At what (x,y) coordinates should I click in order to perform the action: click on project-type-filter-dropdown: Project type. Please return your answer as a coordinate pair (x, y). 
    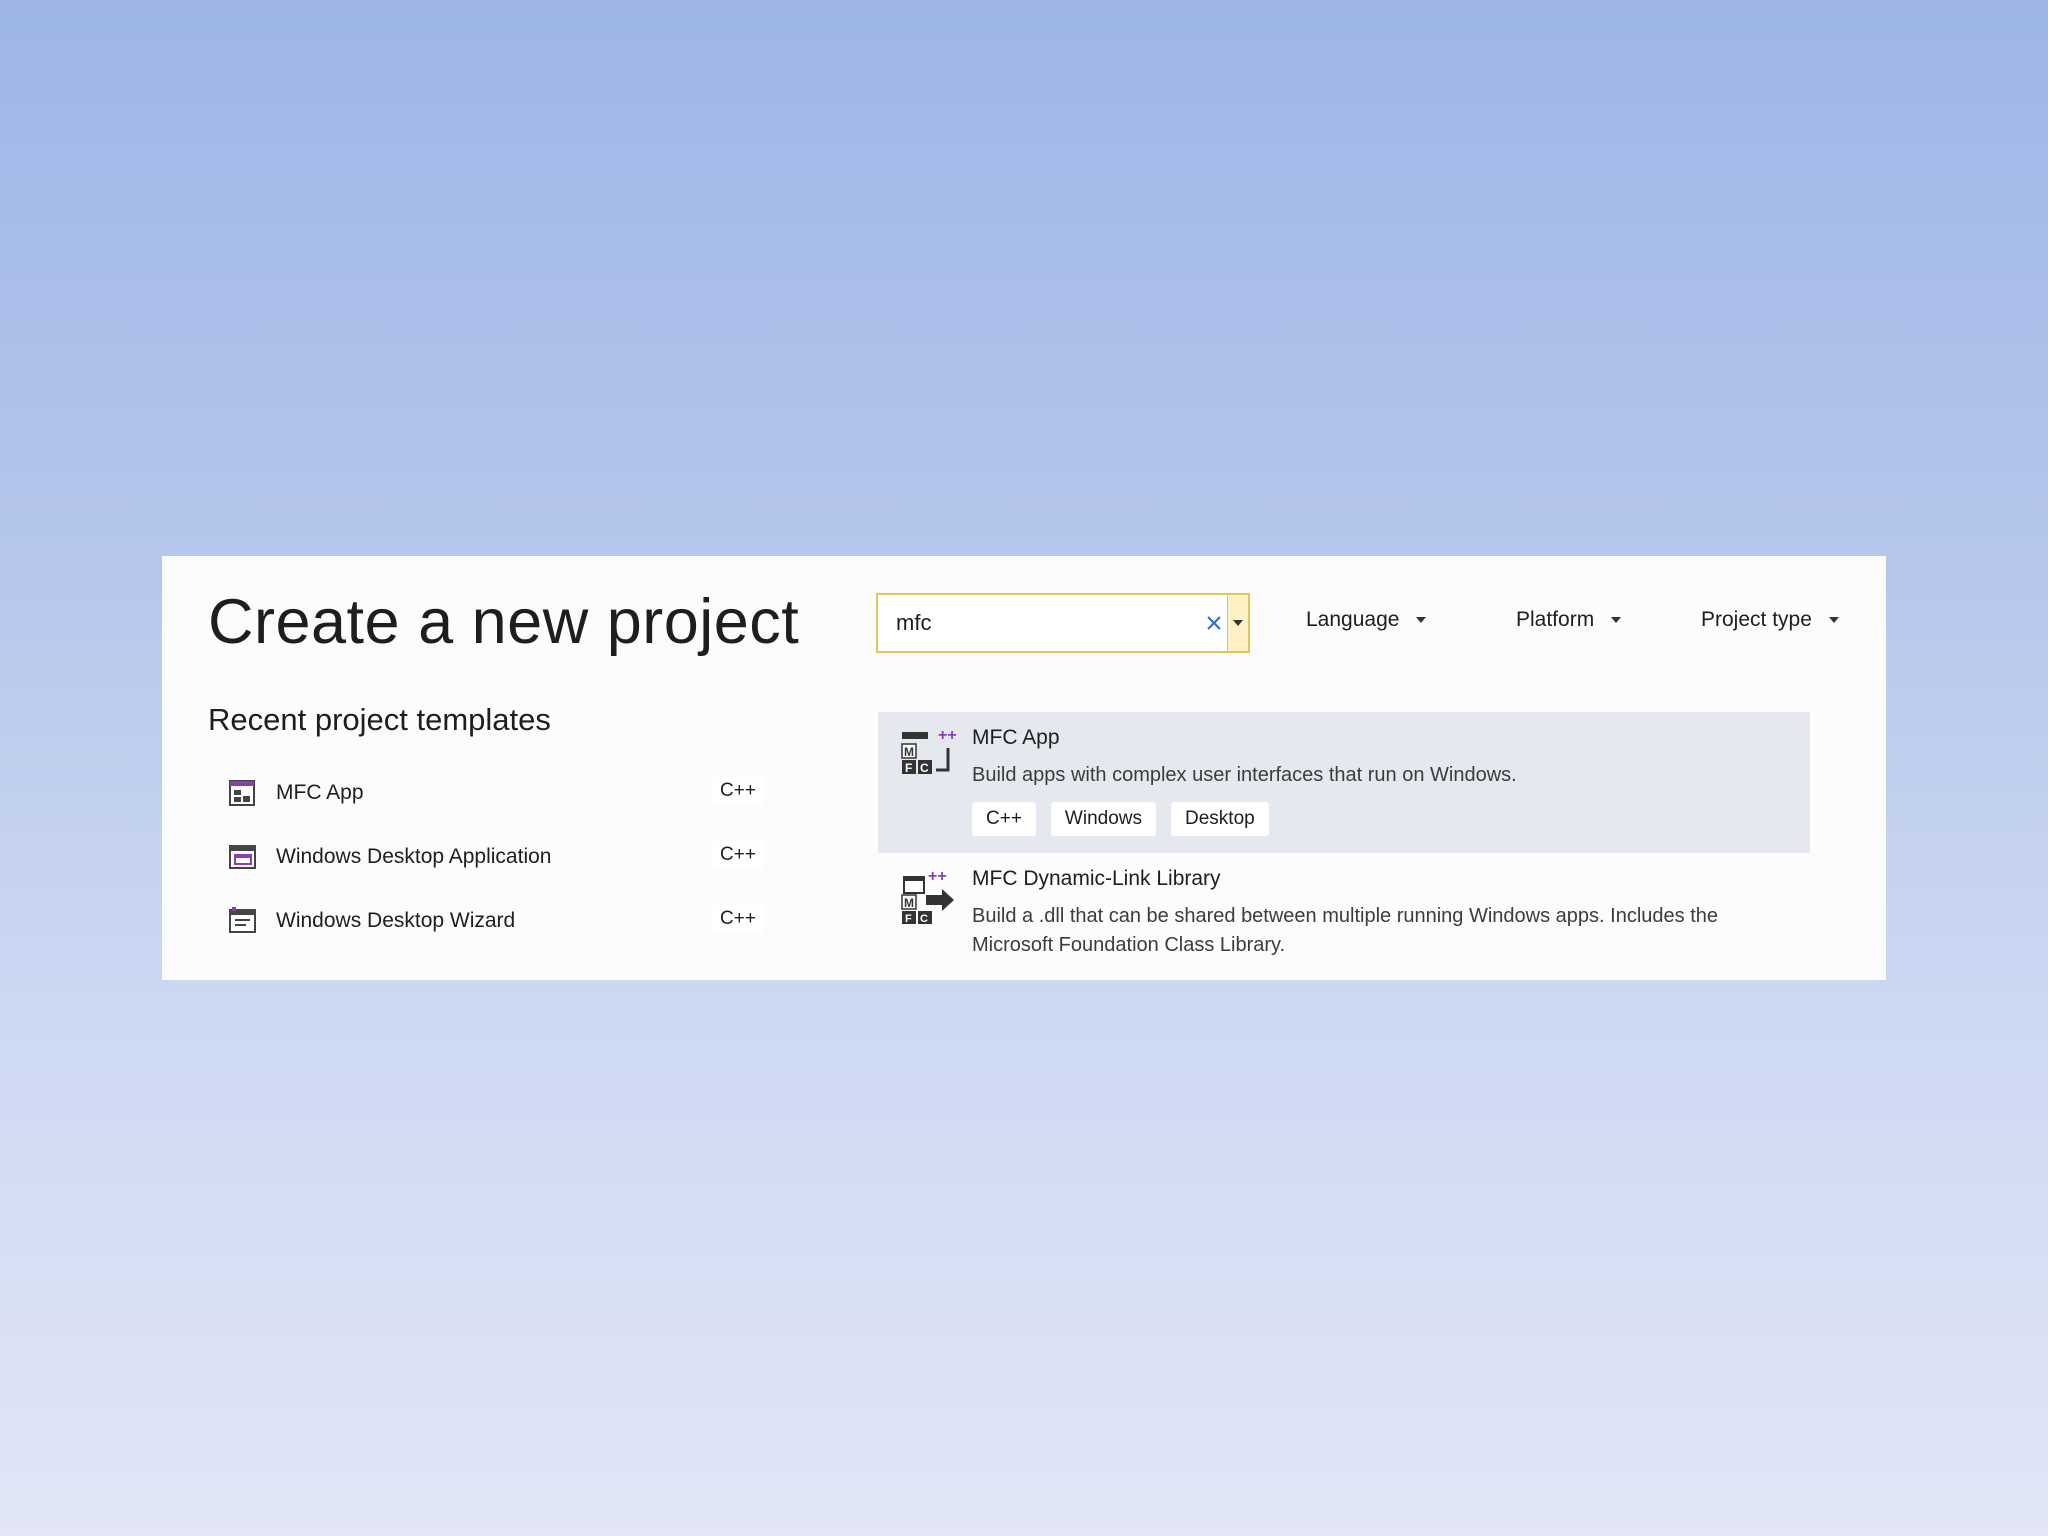
    Looking at the image, I should click on (1770, 620).